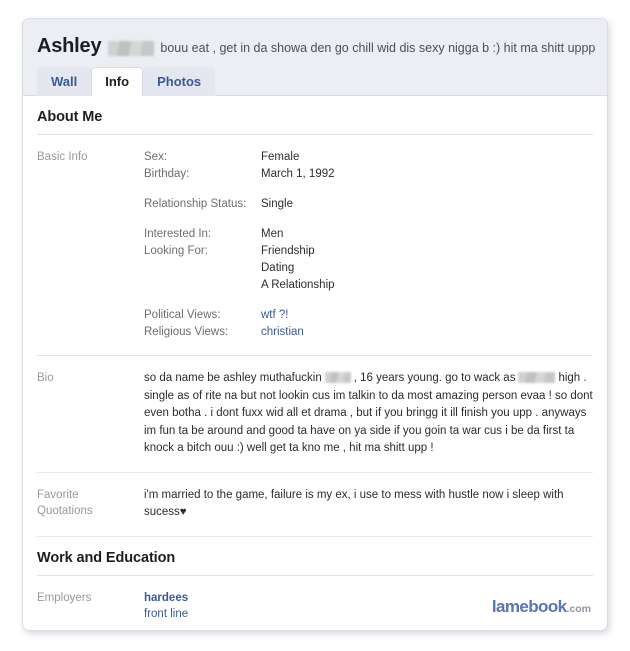 The width and height of the screenshot is (630, 651). Describe the element at coordinates (578, 609) in the screenshot. I see `watermark-tld: .com` at that location.